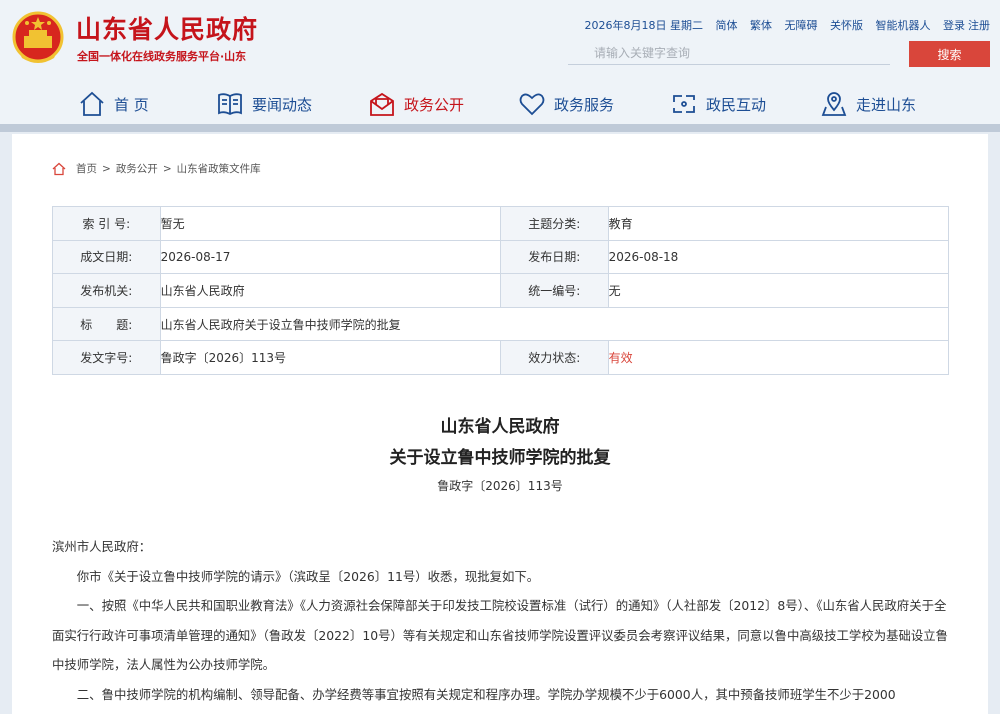 The width and height of the screenshot is (1000, 714). Describe the element at coordinates (684, 104) in the screenshot. I see `interaction-icon` at that location.